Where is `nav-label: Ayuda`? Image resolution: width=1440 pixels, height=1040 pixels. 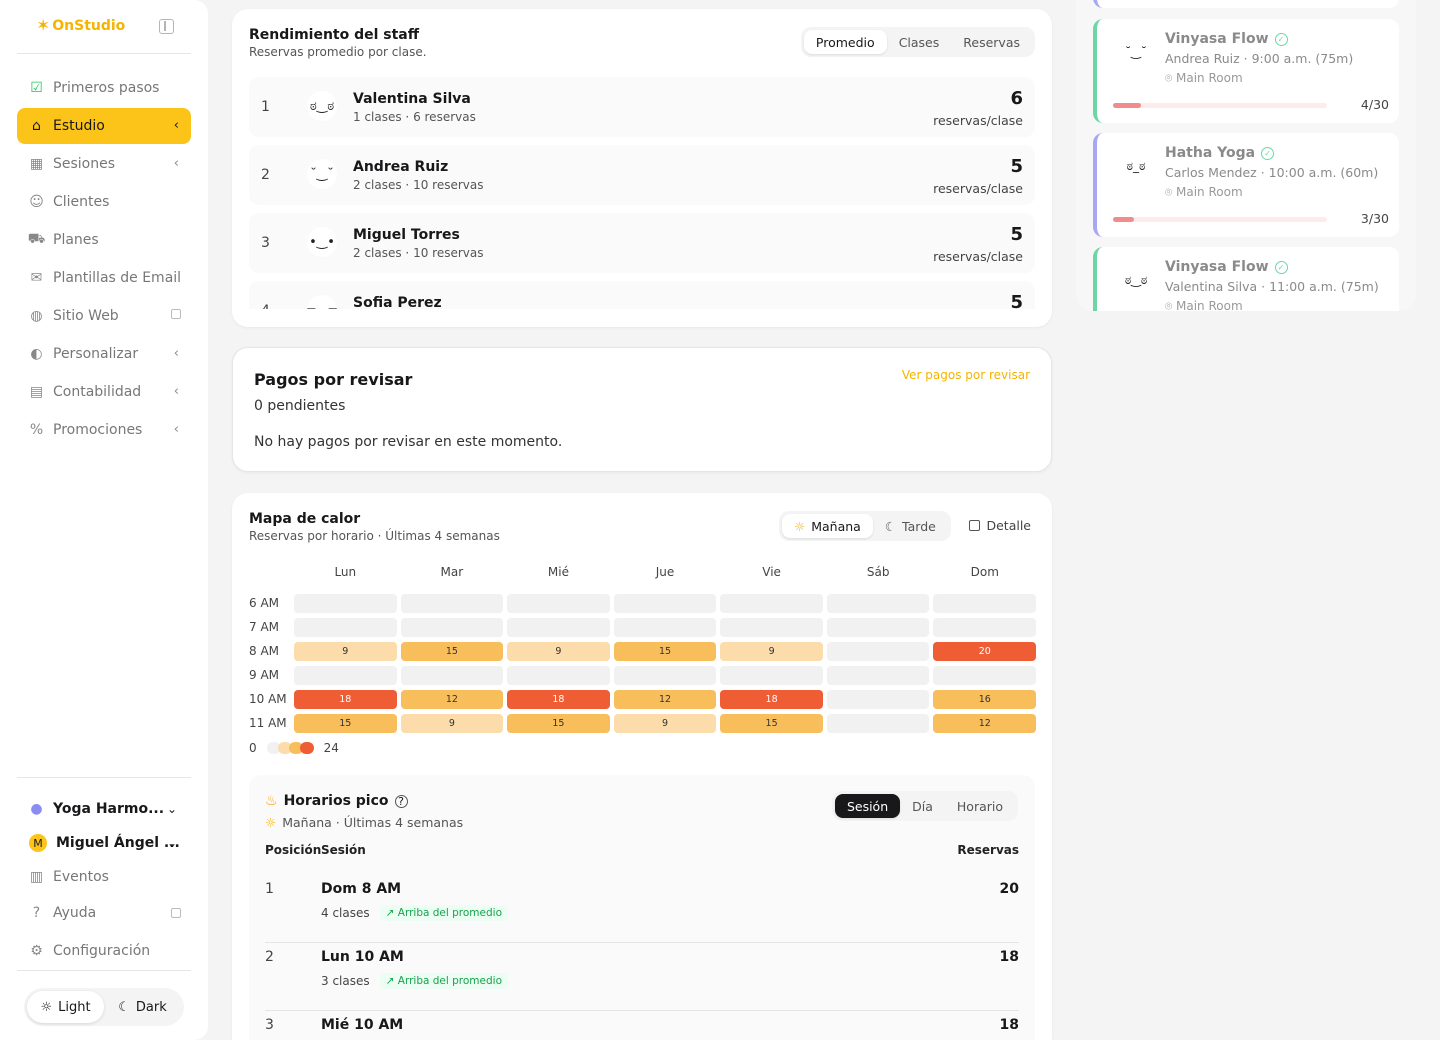
nav-label: Ayuda is located at coordinates (75, 913).